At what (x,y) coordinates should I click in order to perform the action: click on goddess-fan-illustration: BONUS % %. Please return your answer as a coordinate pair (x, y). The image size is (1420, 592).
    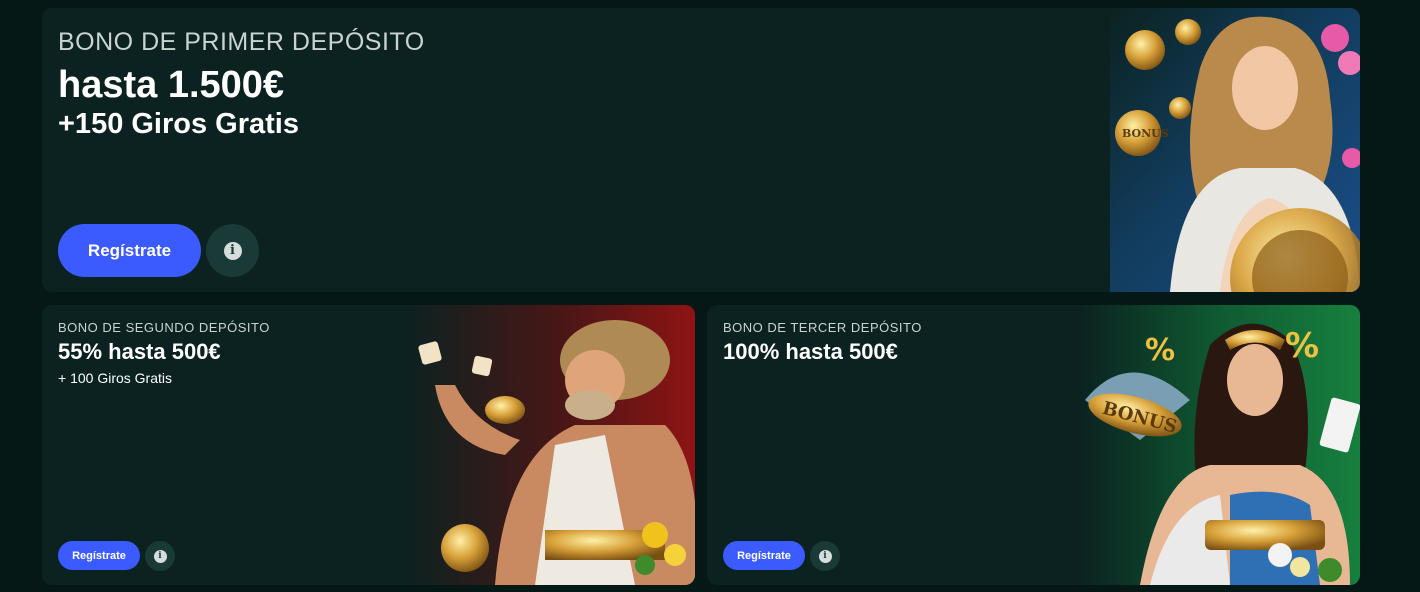
    Looking at the image, I should click on (1220, 445).